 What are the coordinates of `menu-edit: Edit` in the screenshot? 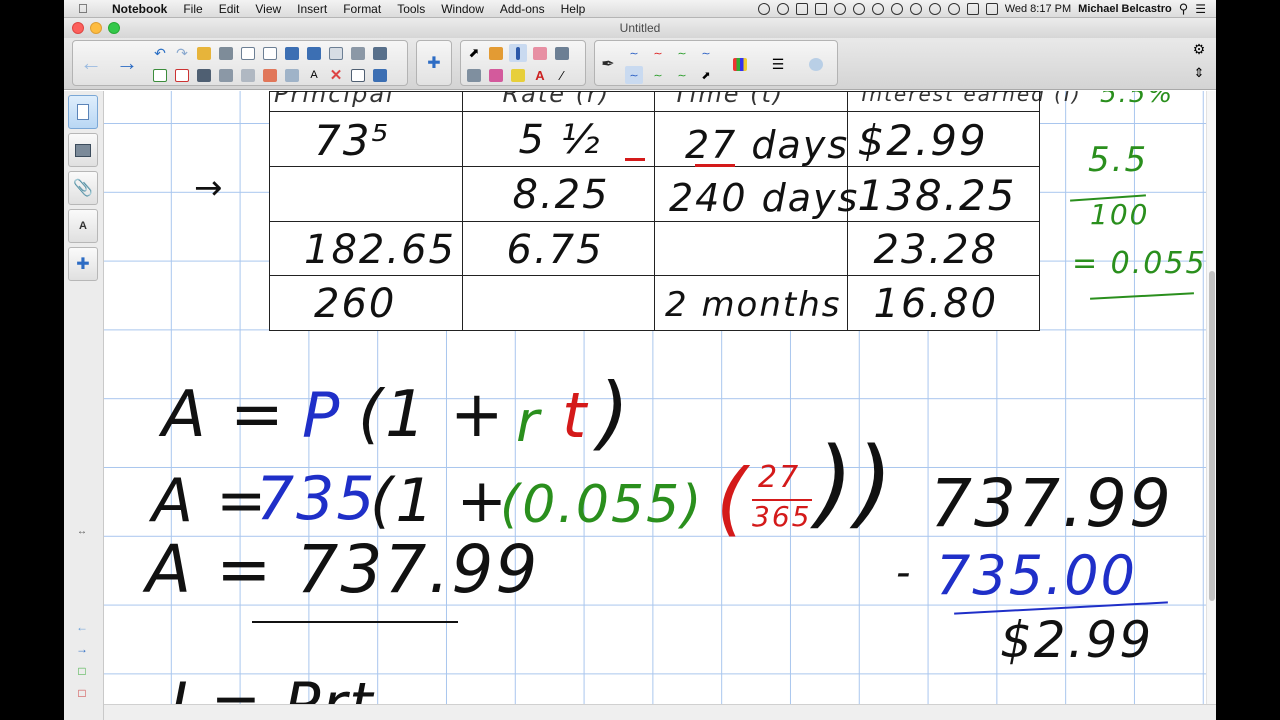 It's located at (229, 9).